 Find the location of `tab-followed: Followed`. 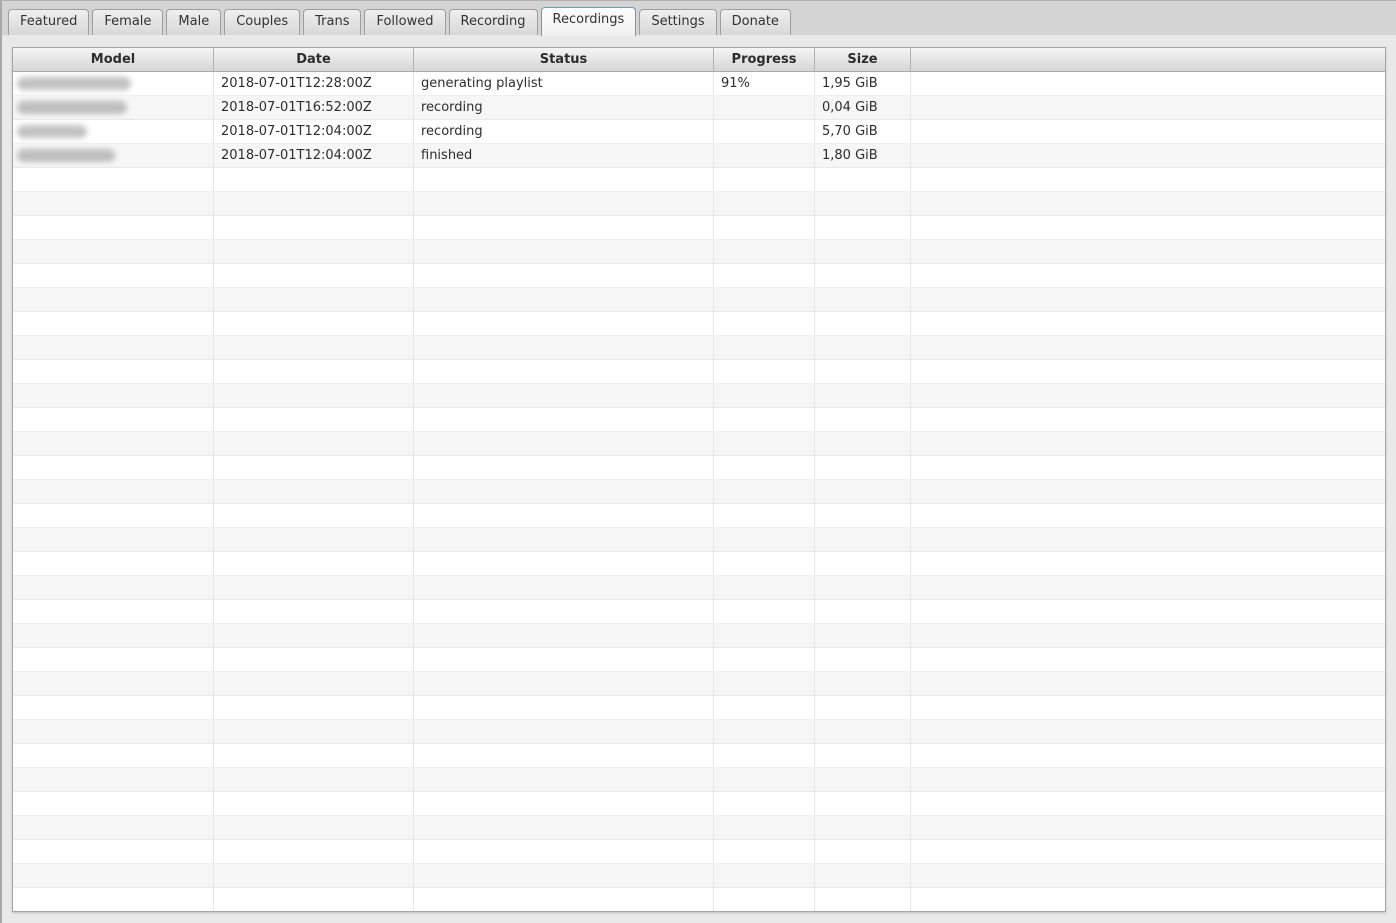

tab-followed: Followed is located at coordinates (405, 22).